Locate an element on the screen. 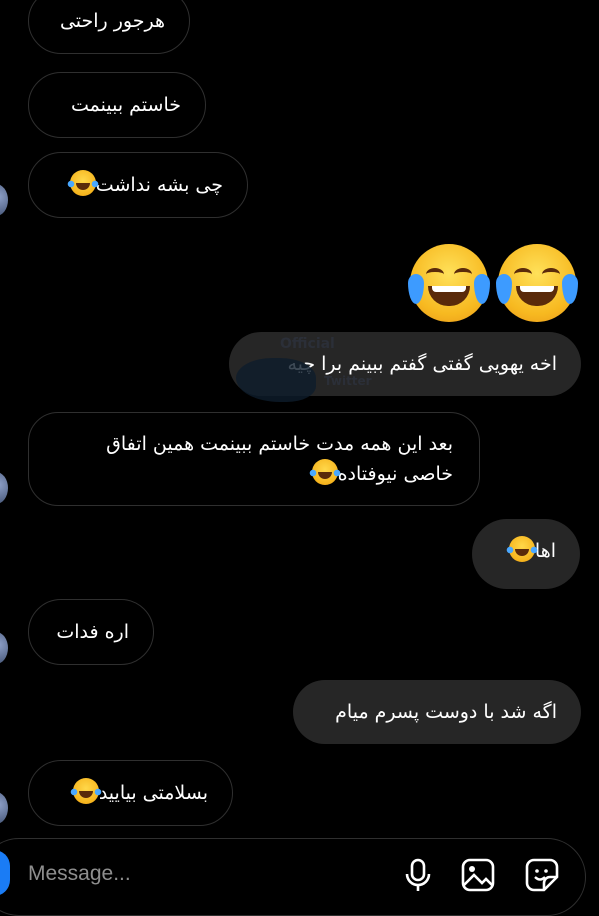 The height and width of the screenshot is (916, 599). message-text: هرجور راحتی is located at coordinates (112, 21).